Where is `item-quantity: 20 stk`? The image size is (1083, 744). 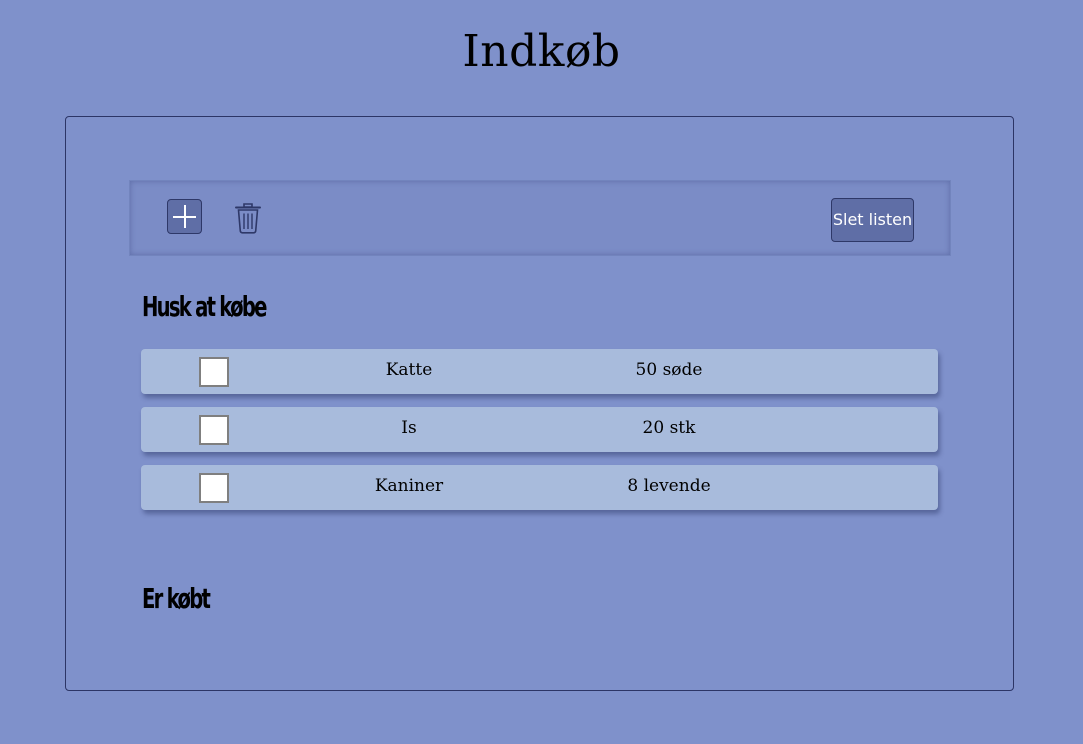 item-quantity: 20 stk is located at coordinates (669, 428).